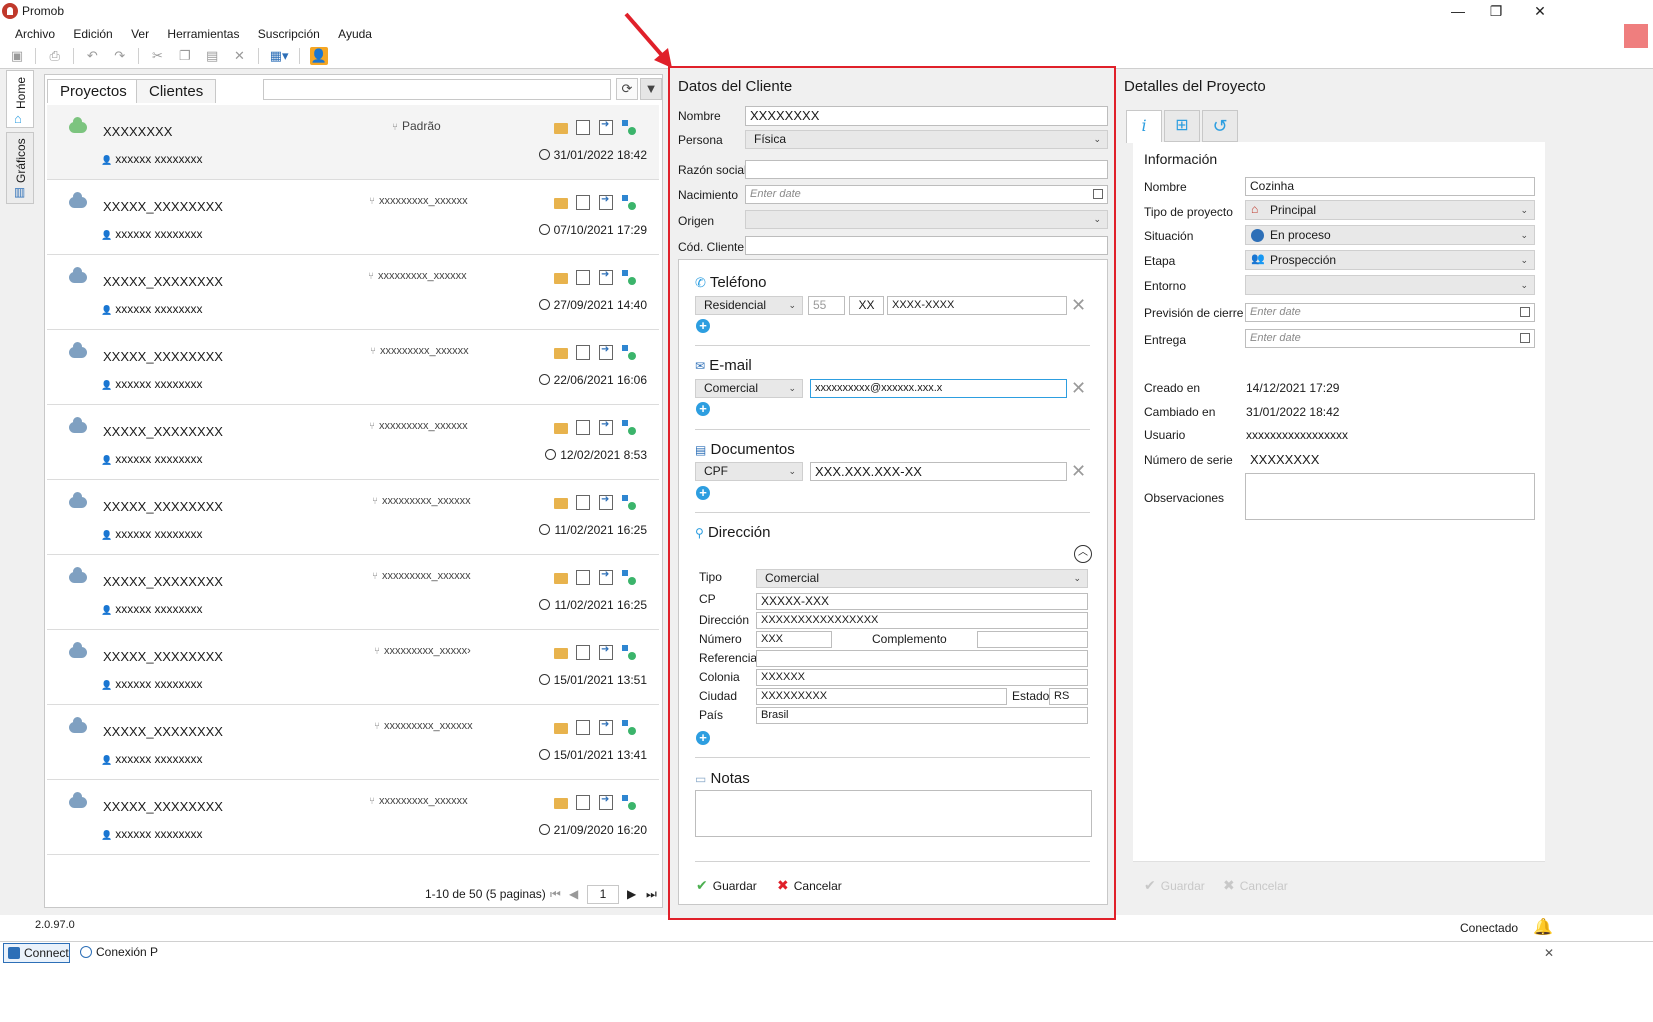  Describe the element at coordinates (893, 813) in the screenshot. I see `notes-textarea` at that location.